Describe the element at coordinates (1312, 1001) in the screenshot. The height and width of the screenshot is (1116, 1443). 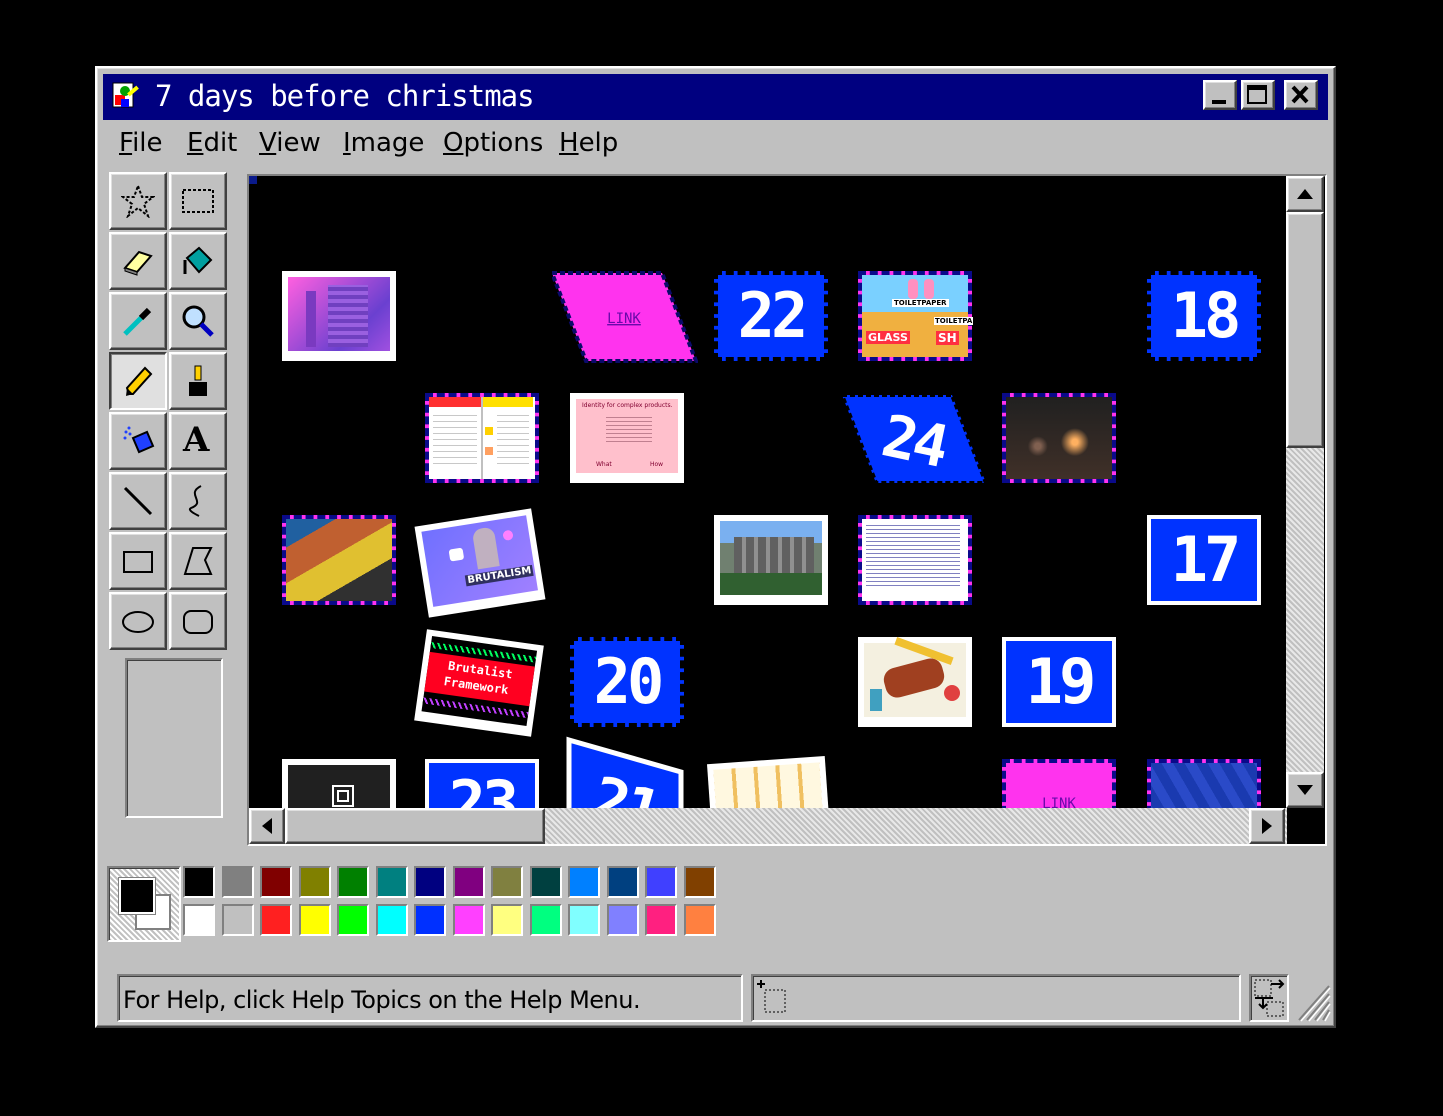
I see `resize-grip-icon` at that location.